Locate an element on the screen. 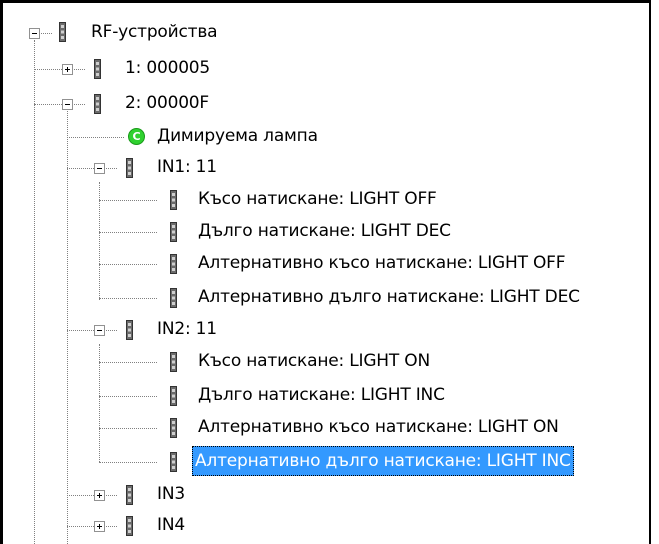  tree-node-in1-item: Алтернативно дълго натискане: LIGHT DEC is located at coordinates (329, 299).